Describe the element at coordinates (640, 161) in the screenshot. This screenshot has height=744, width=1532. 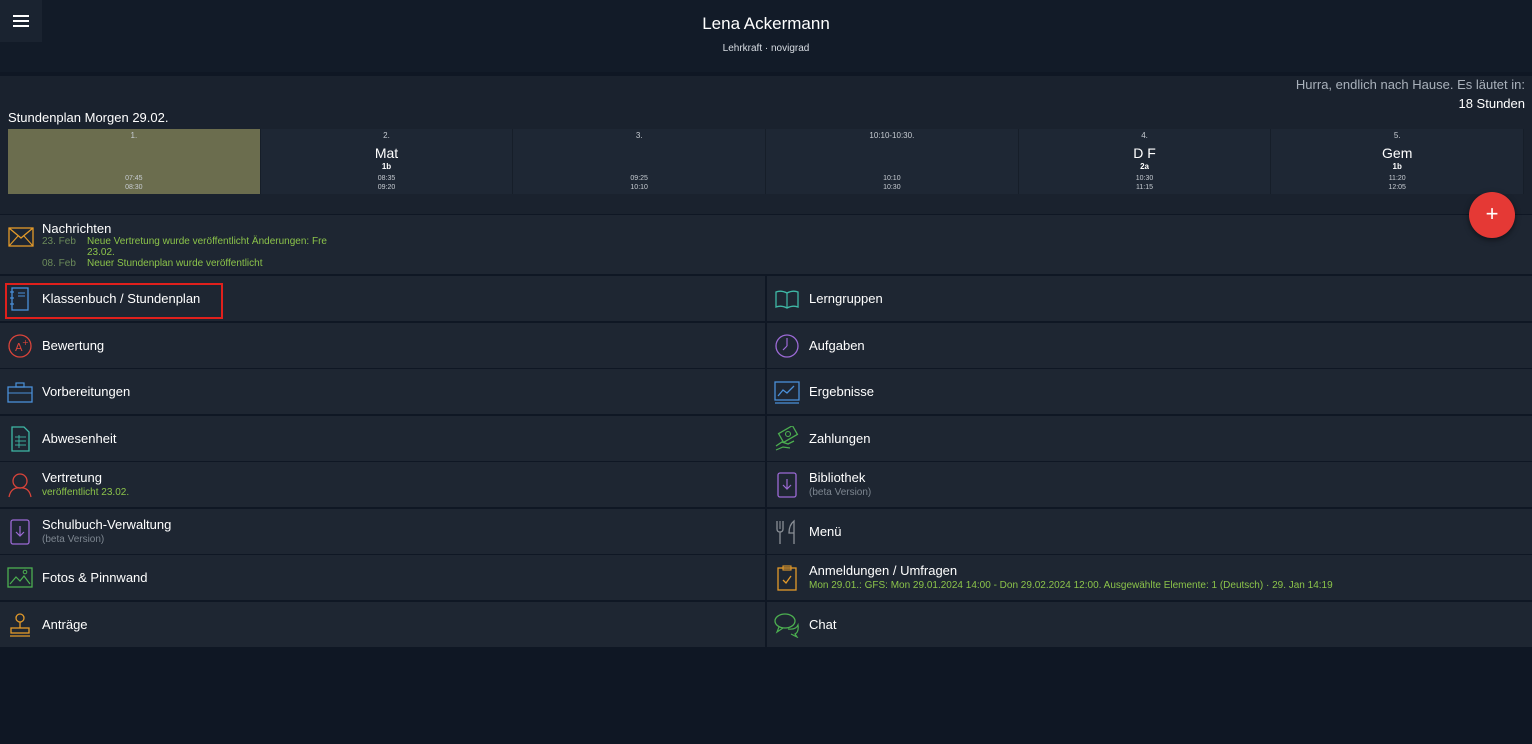
I see `period-cell: 3. 09:25 10:10` at that location.